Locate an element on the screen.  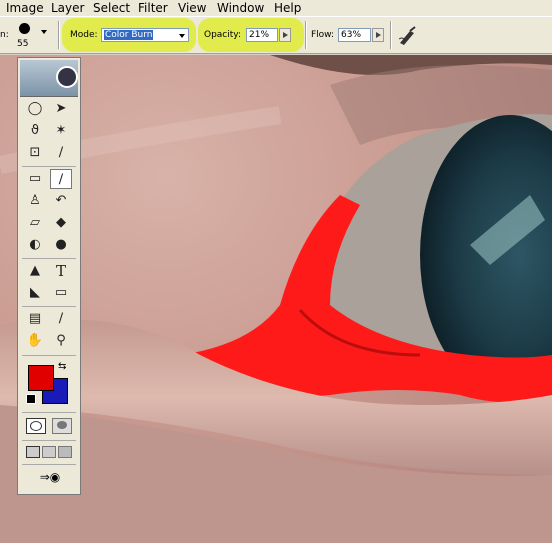
eraser-icon: ▱ is located at coordinates (35, 223).